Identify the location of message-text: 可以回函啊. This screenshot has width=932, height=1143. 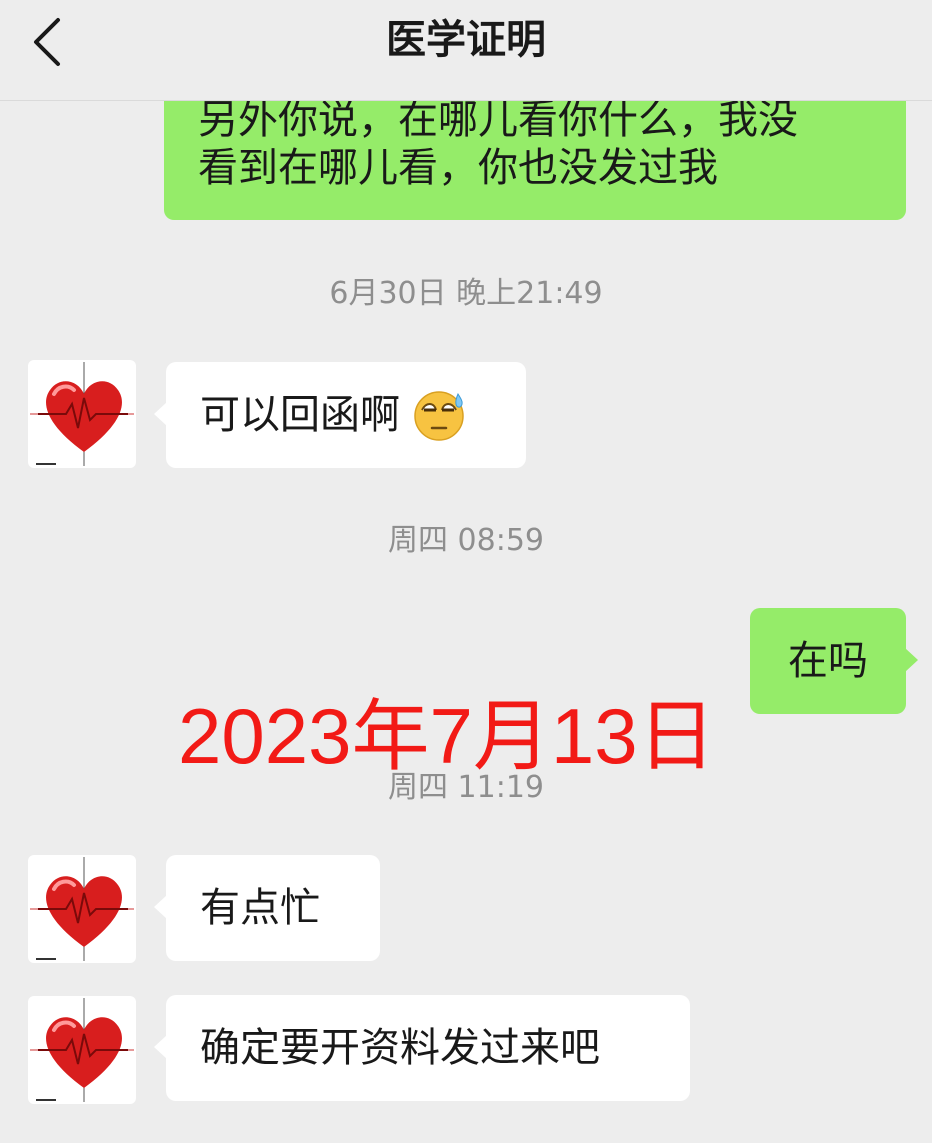
(300, 415).